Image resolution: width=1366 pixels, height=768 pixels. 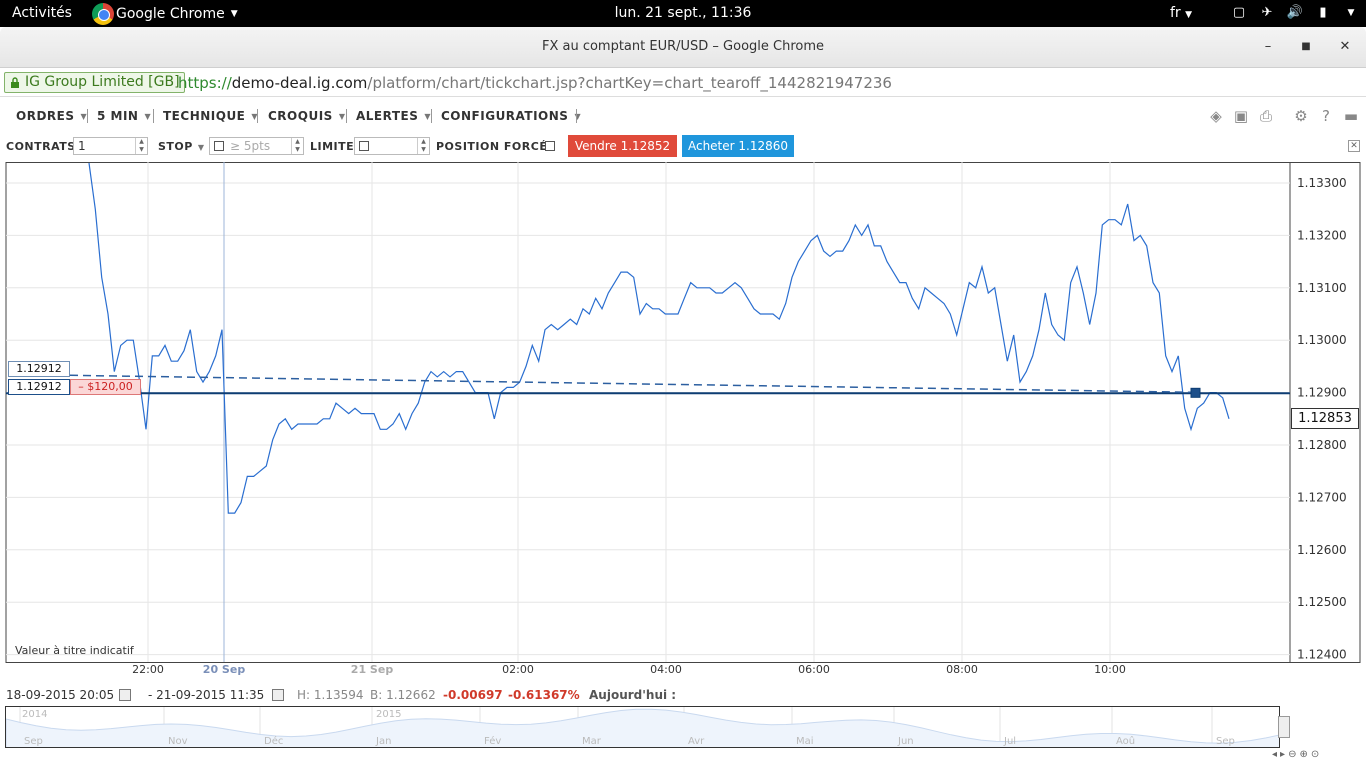 What do you see at coordinates (622, 146) in the screenshot?
I see `sell-button: Vendre 1.12852` at bounding box center [622, 146].